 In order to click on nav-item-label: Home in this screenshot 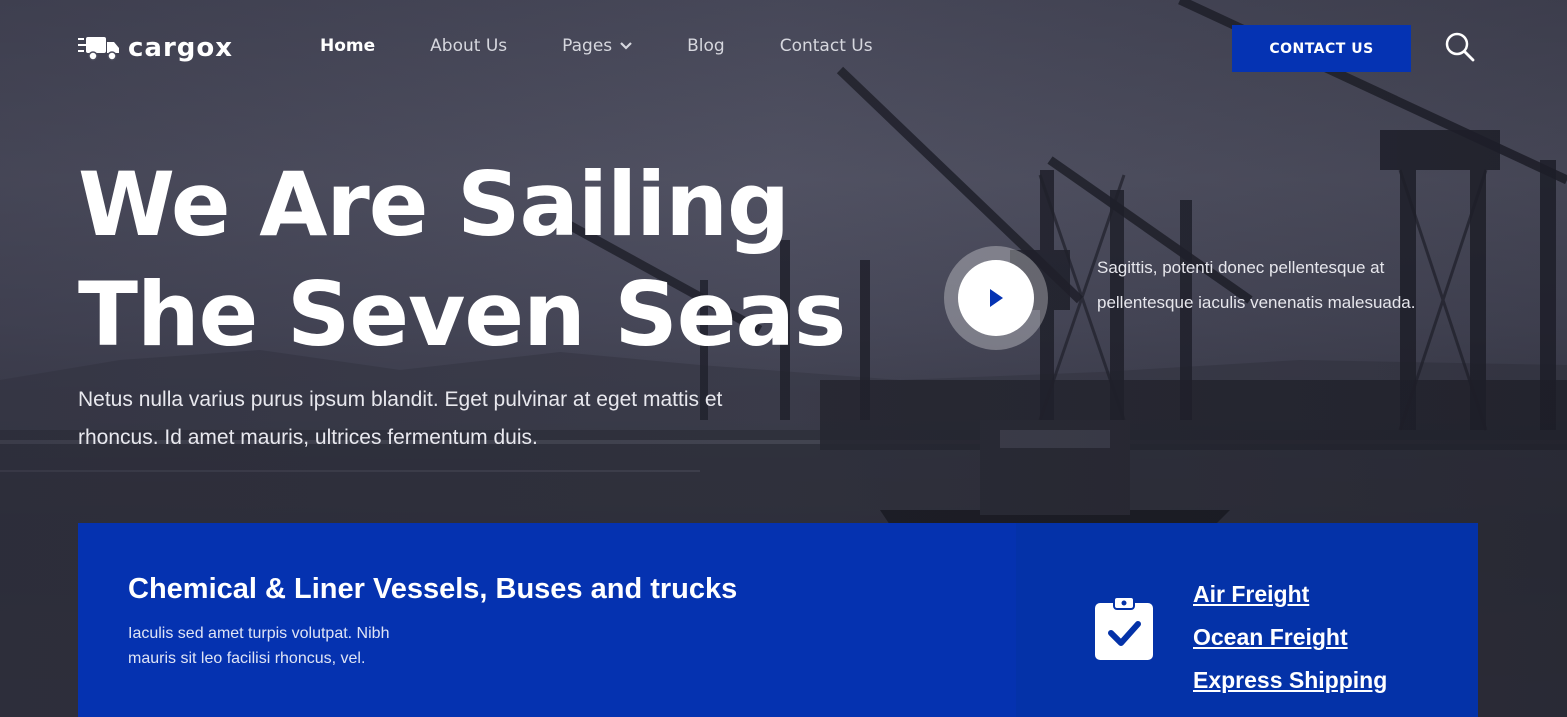, I will do `click(348, 46)`.